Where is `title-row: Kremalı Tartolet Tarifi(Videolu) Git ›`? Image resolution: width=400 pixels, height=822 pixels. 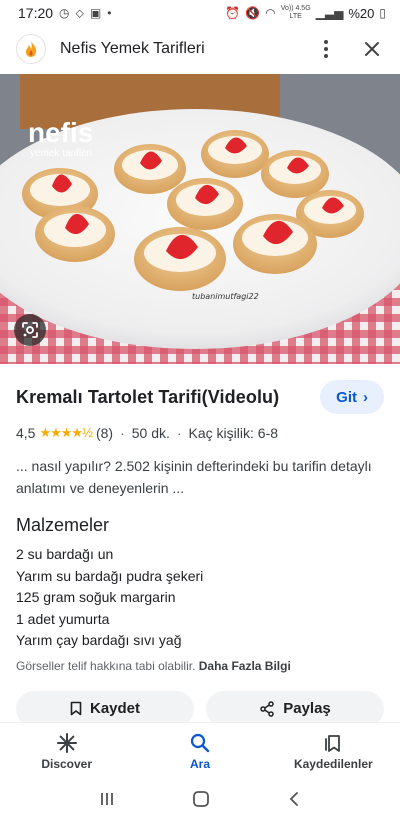
title-row: Kremalı Tartolet Tarifi(Videolu) Git › is located at coordinates (200, 397).